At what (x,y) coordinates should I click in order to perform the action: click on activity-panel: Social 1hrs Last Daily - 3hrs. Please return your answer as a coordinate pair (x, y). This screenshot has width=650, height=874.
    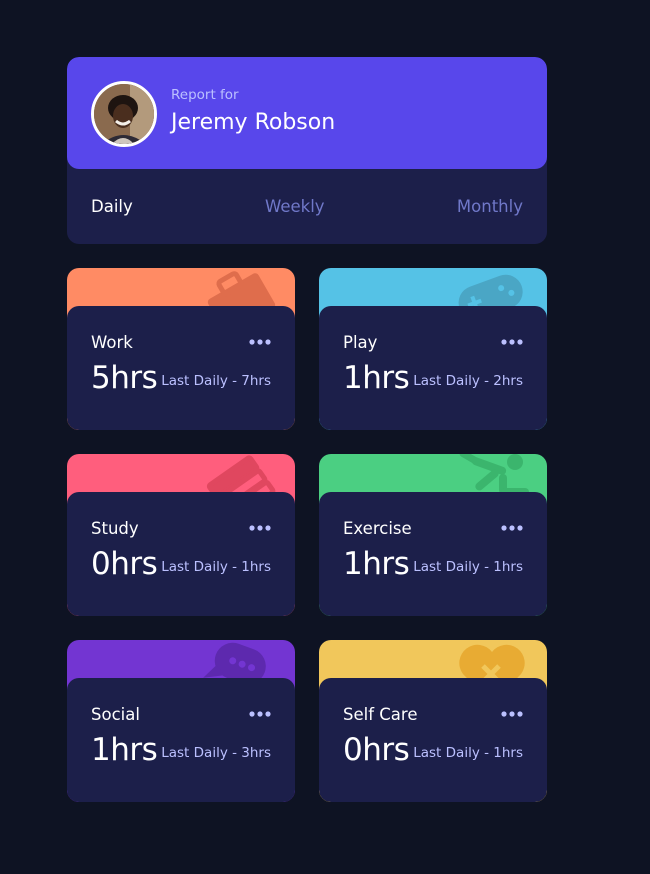
    Looking at the image, I should click on (181, 740).